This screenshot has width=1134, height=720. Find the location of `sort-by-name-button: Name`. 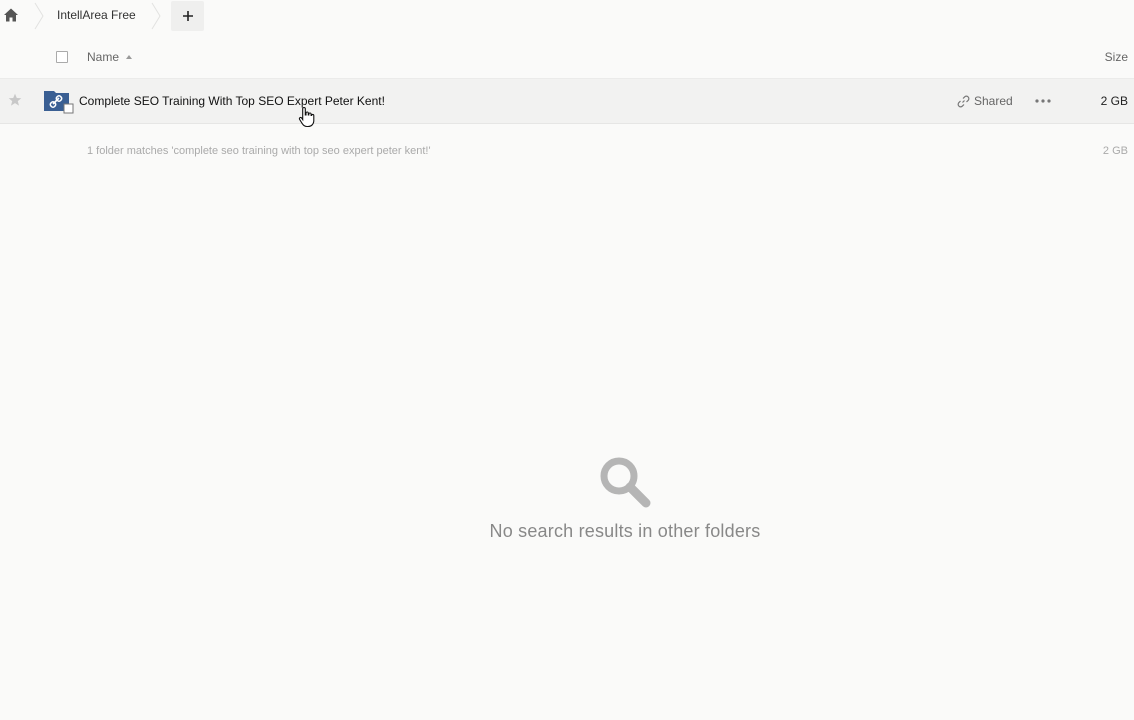

sort-by-name-button: Name is located at coordinates (110, 57).